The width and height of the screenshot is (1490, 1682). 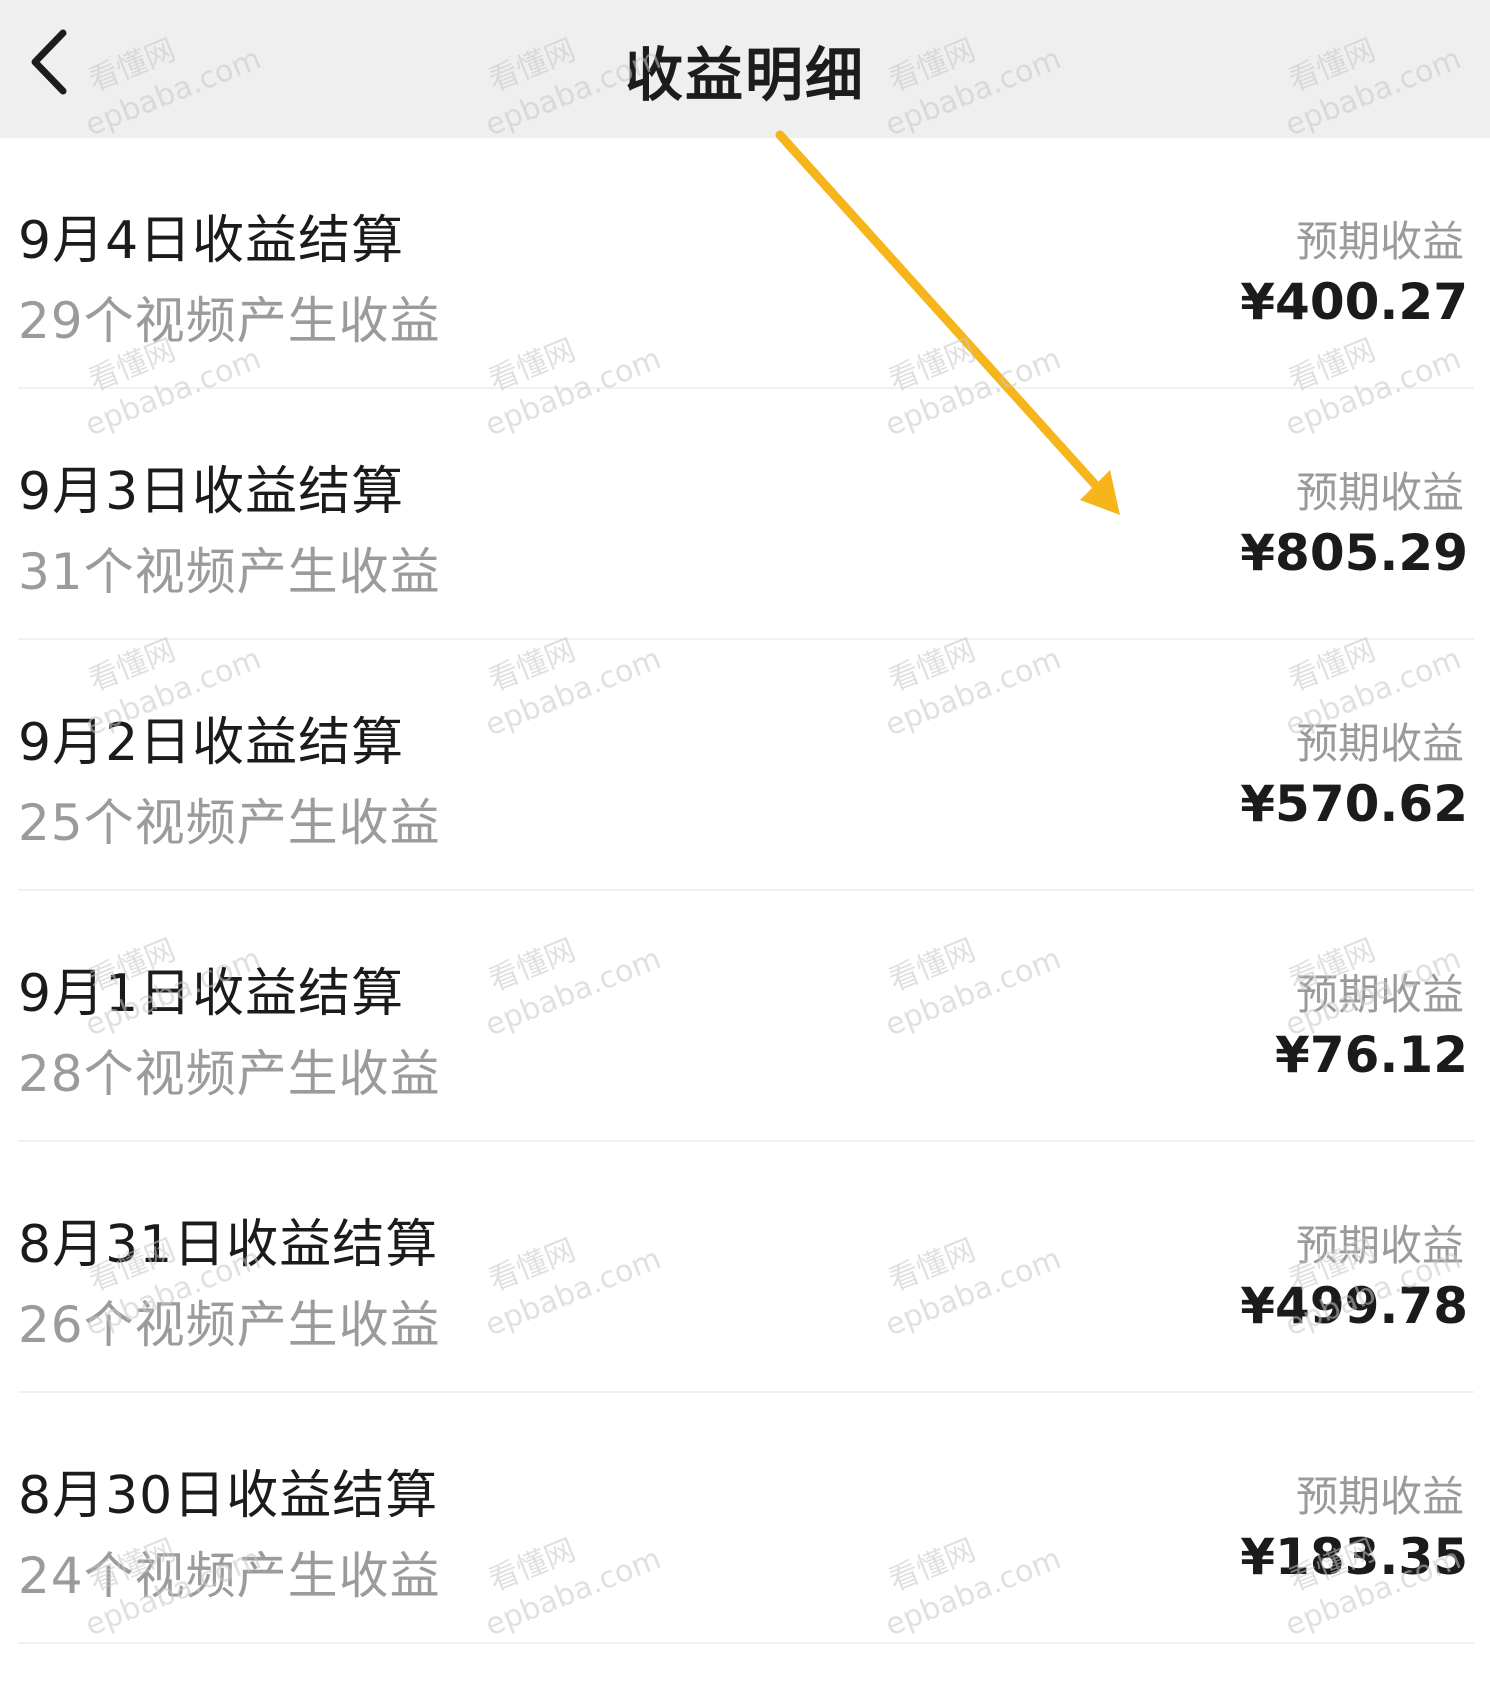 What do you see at coordinates (1354, 553) in the screenshot?
I see `earnings-amount: ¥805.29` at bounding box center [1354, 553].